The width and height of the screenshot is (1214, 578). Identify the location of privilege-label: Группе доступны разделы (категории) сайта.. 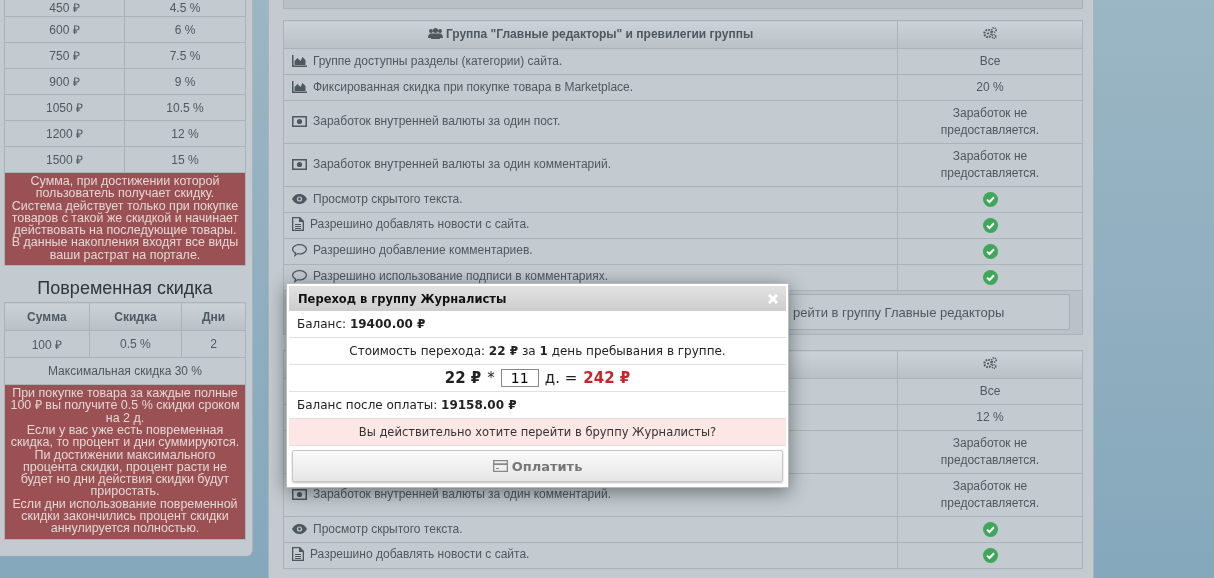
(438, 60).